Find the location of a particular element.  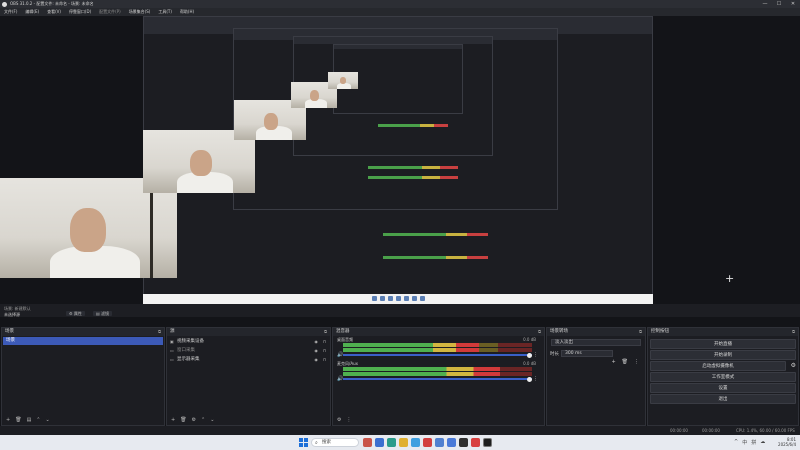

scene-filters-icon: ▤ is located at coordinates (29, 420).